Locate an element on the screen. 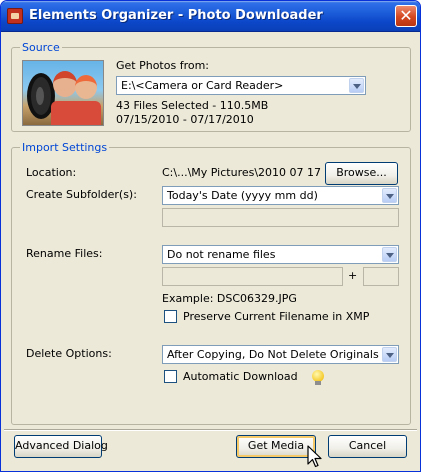 This screenshot has width=421, height=472. title-bar: Elements Organizer - Photo Downloader ✕ is located at coordinates (210, 16).